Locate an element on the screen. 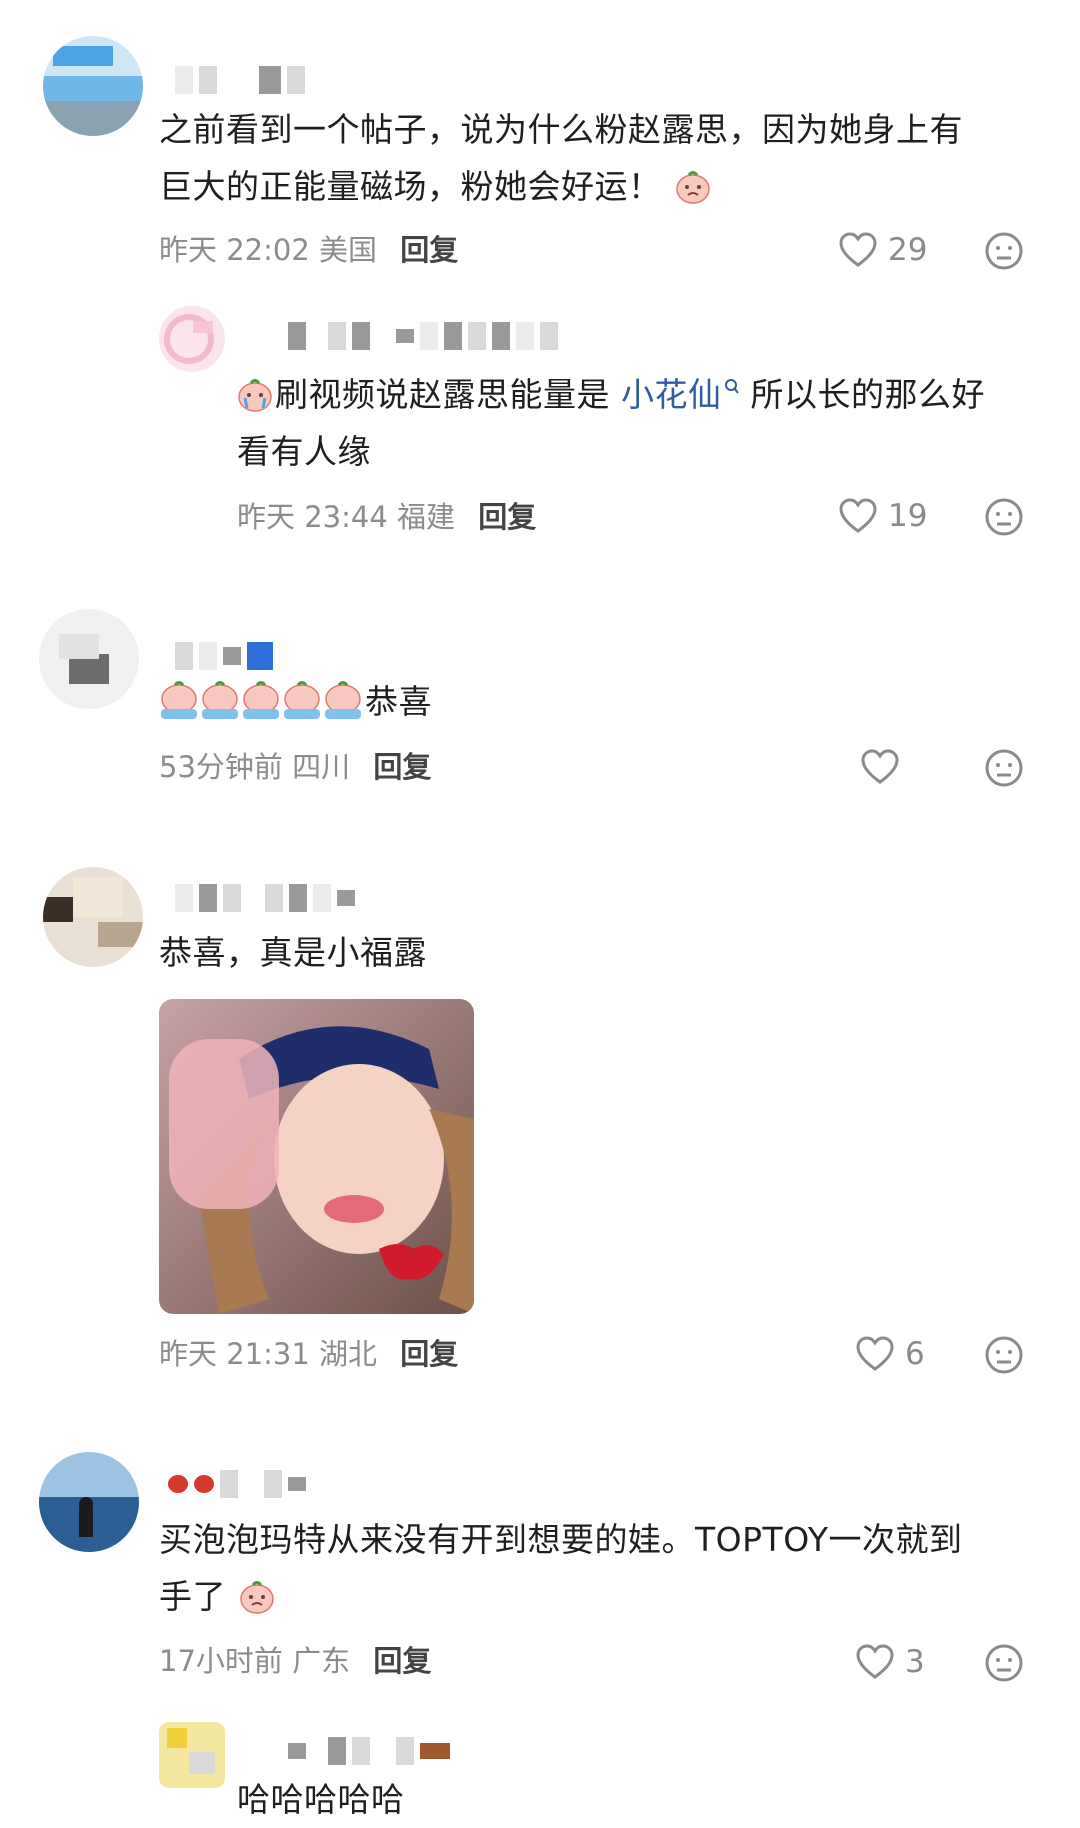 The height and width of the screenshot is (1828, 1080). comment-text-line1: 之前看到一个帖子，说为什么粉赵露思，因为她身上有 is located at coordinates (561, 129).